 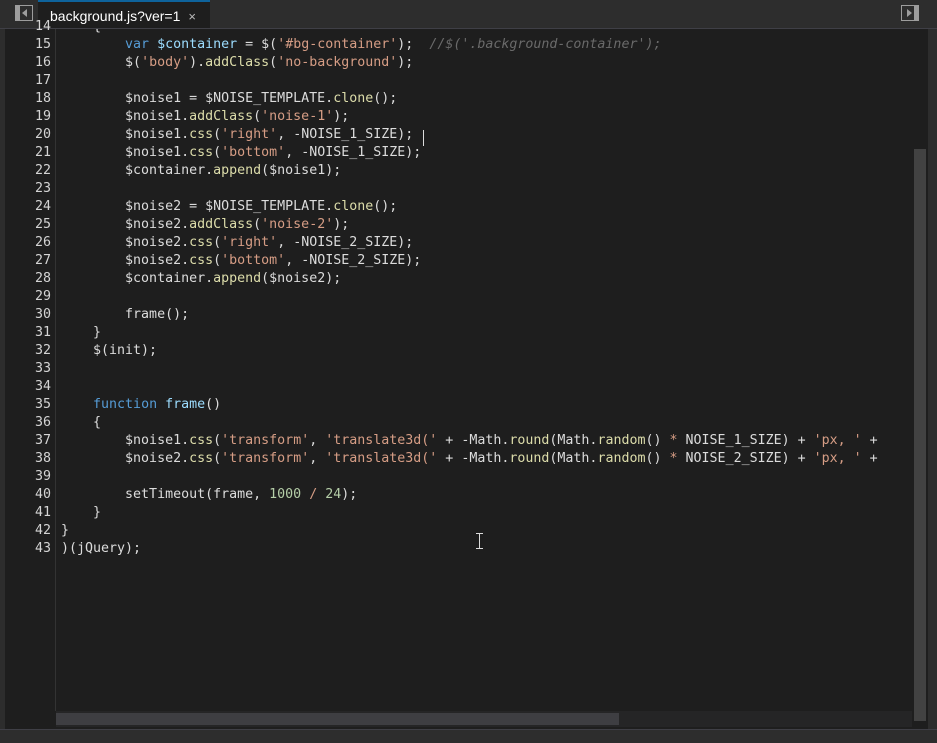 What do you see at coordinates (297, 116) in the screenshot?
I see `code-token: 'noise-1'` at bounding box center [297, 116].